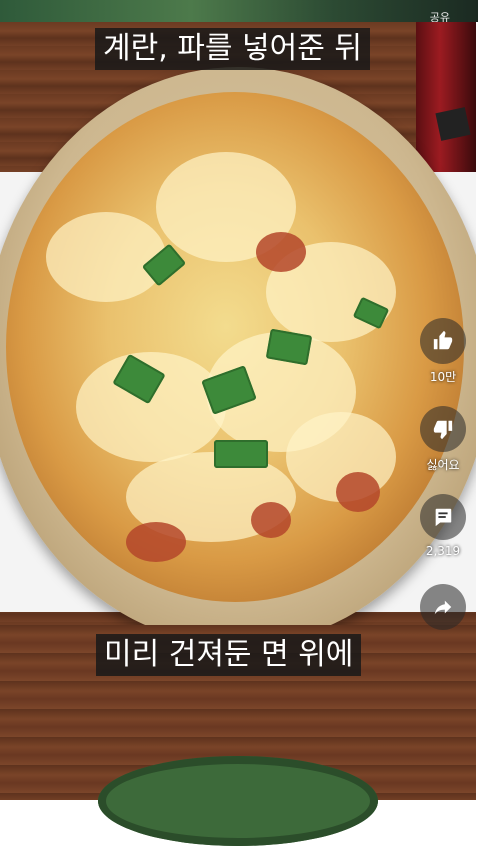 The height and width of the screenshot is (846, 478). I want to click on share-button, so click(443, 607).